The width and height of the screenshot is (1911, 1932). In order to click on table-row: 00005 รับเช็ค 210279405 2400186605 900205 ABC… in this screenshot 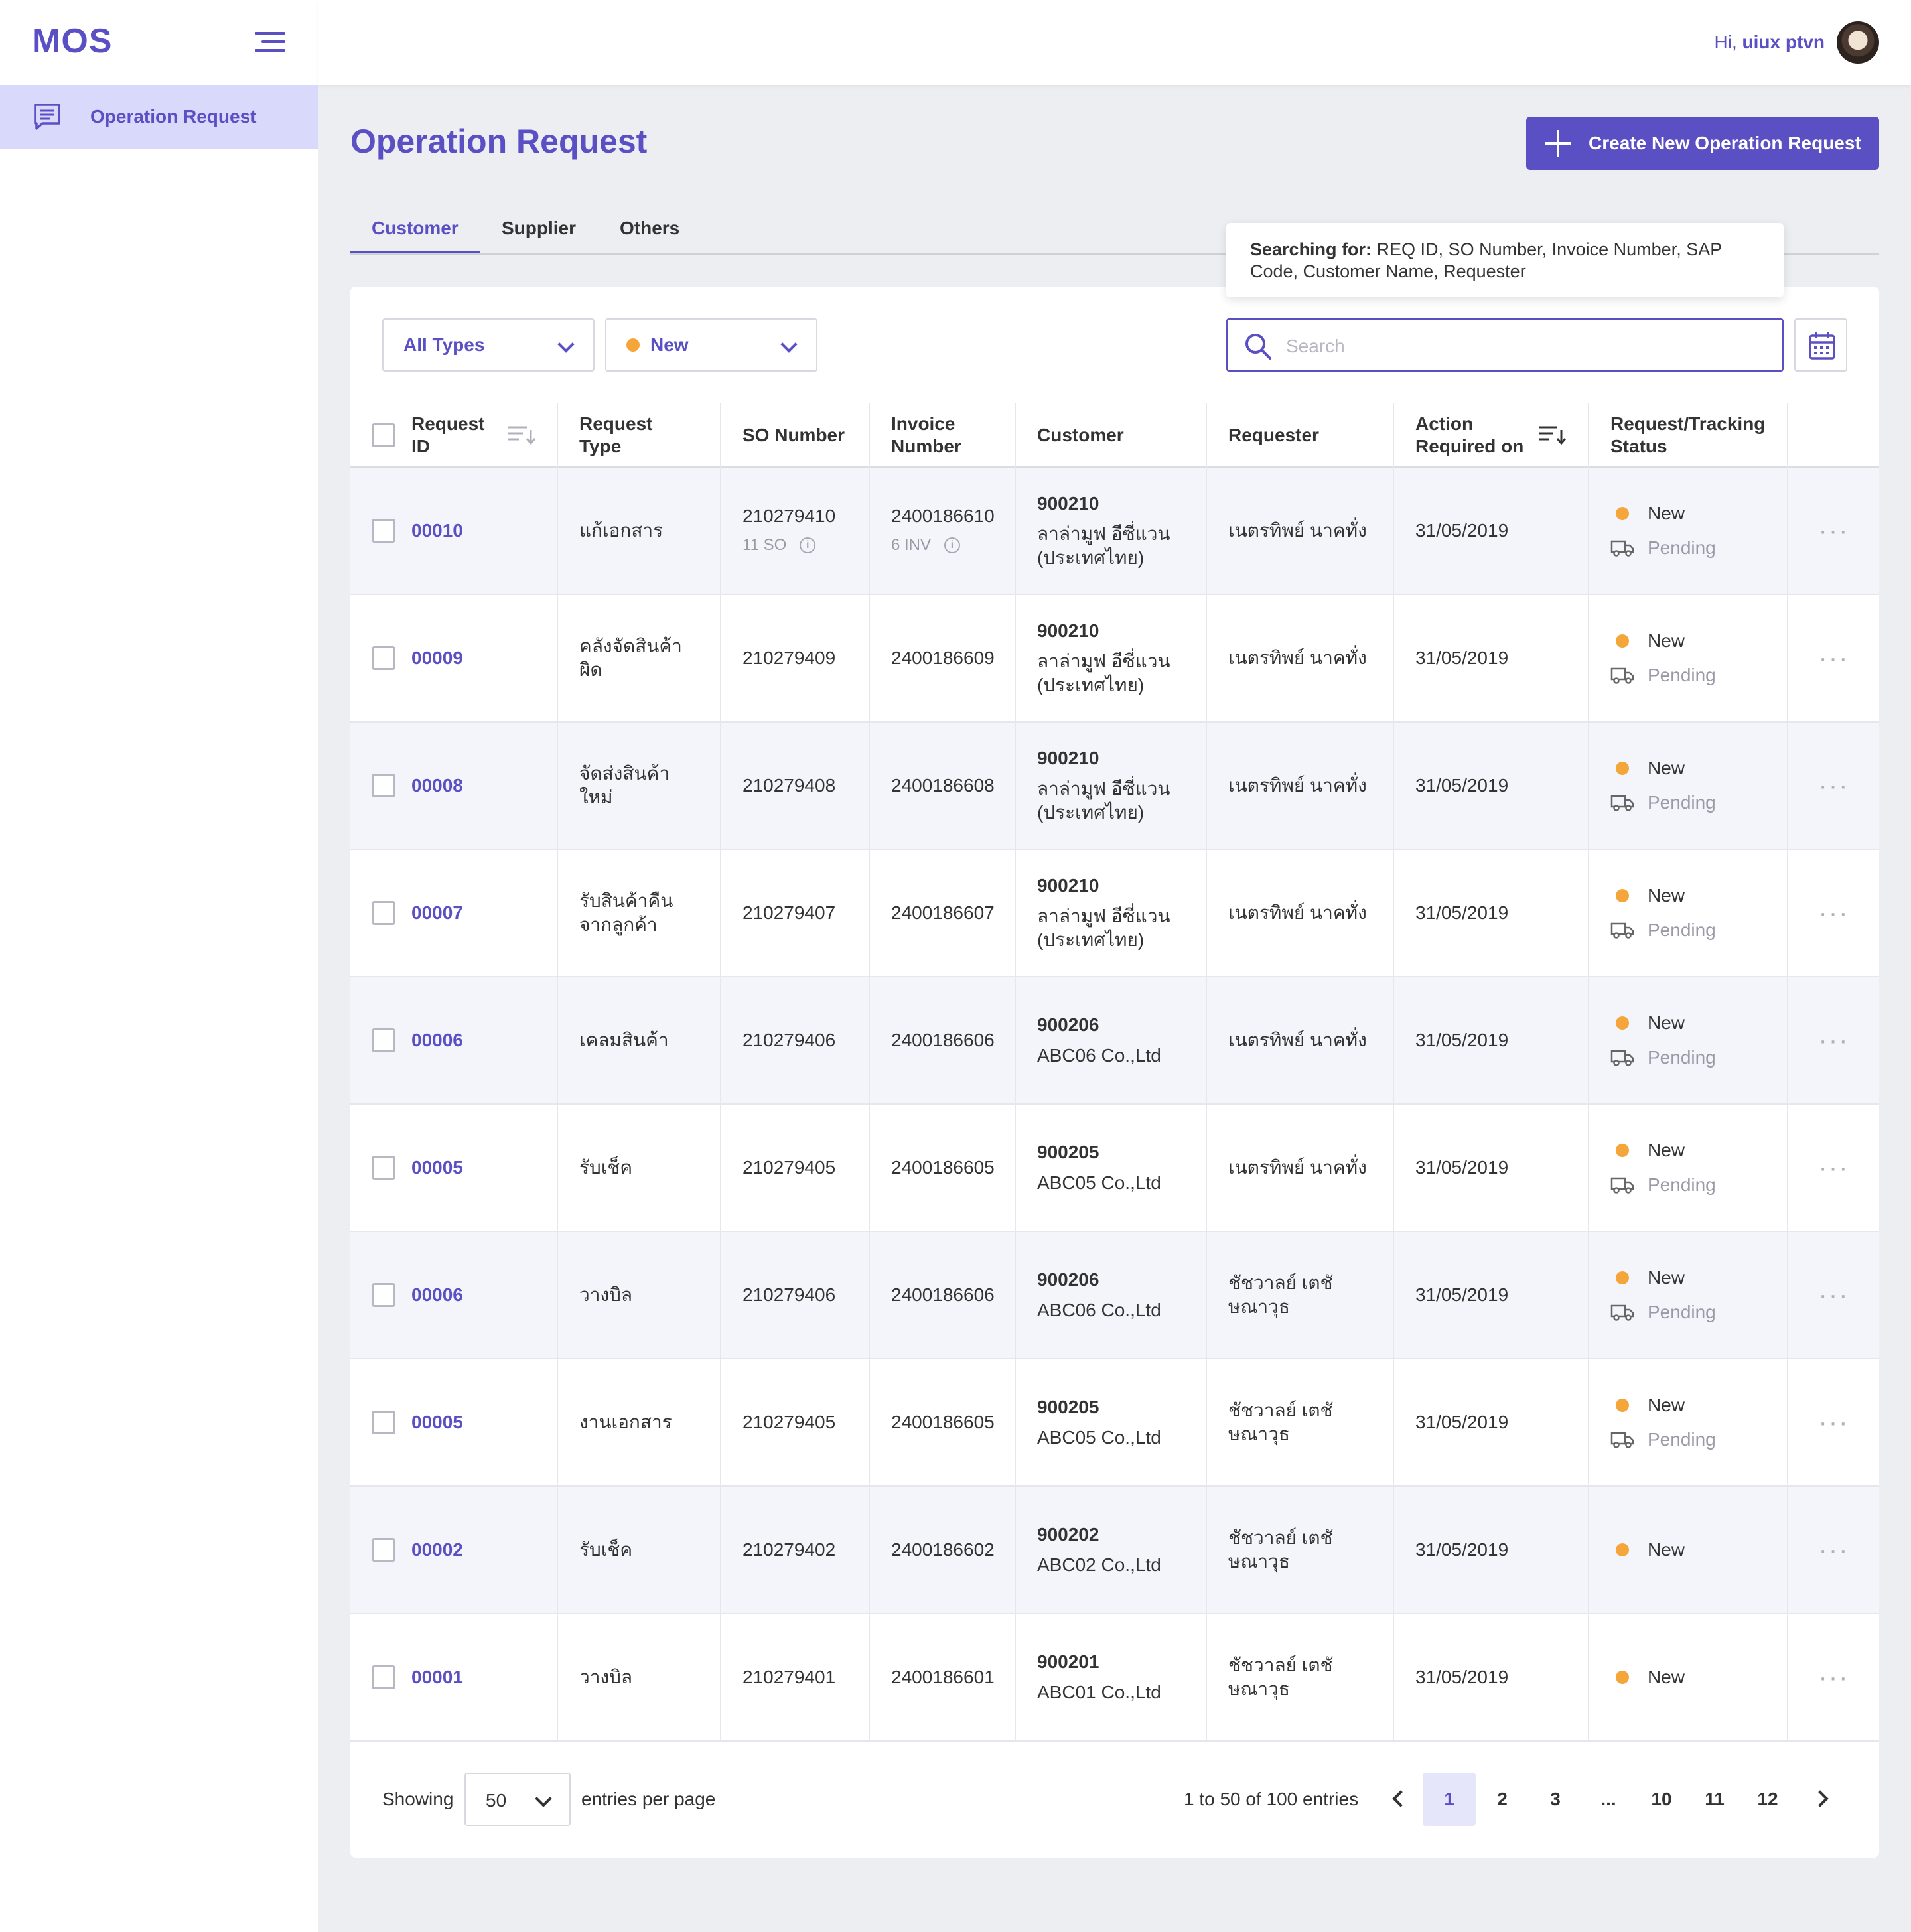, I will do `click(1115, 1167)`.